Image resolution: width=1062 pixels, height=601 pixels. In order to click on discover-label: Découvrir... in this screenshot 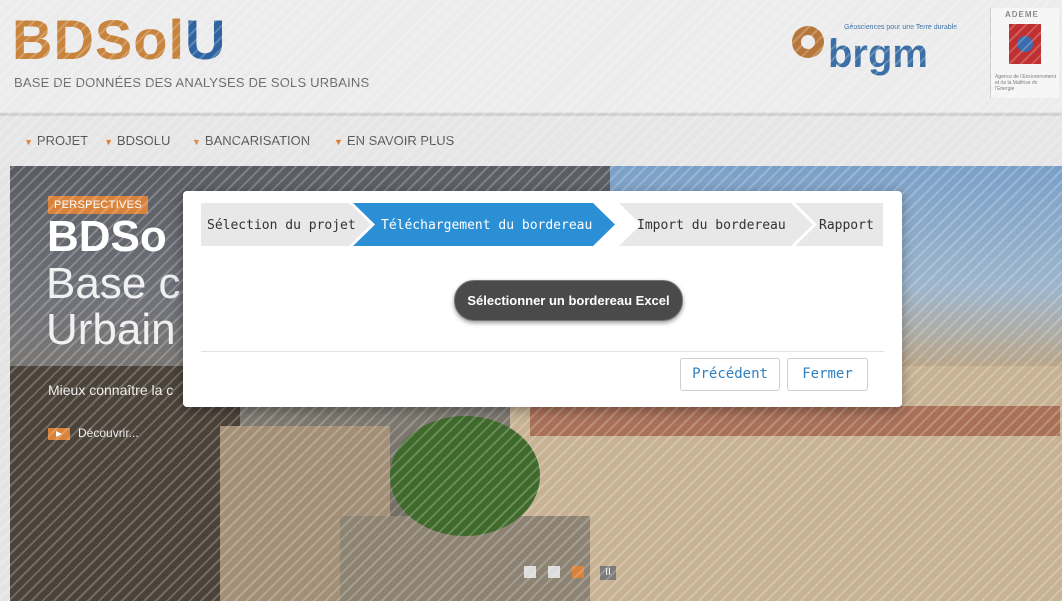, I will do `click(108, 433)`.